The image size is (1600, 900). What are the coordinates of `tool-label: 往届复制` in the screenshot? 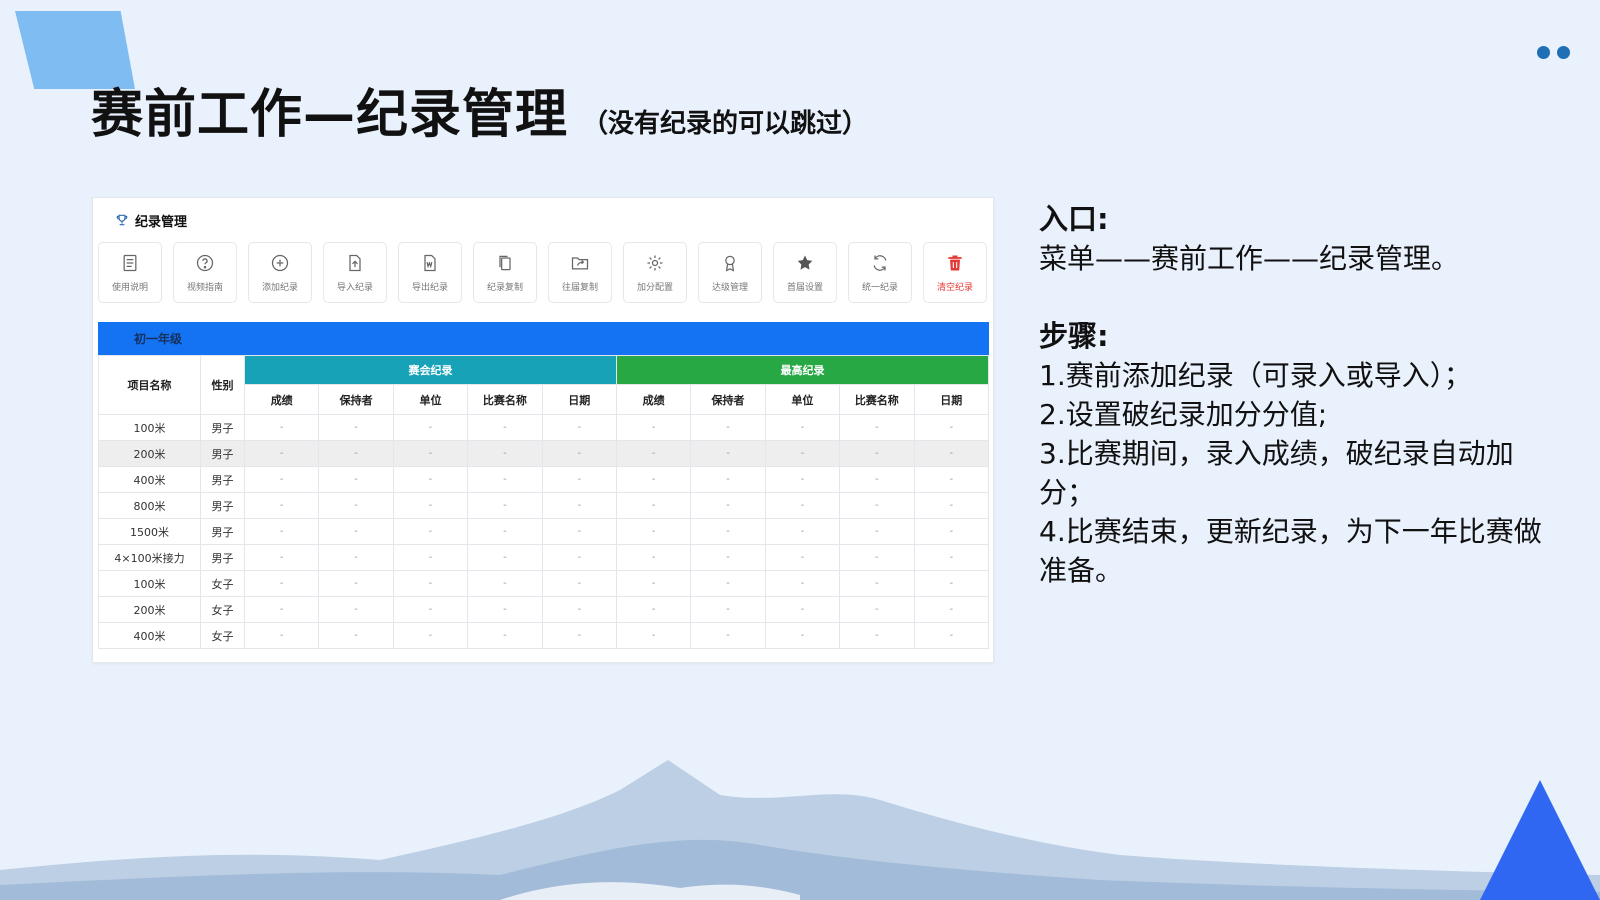 It's located at (579, 287).